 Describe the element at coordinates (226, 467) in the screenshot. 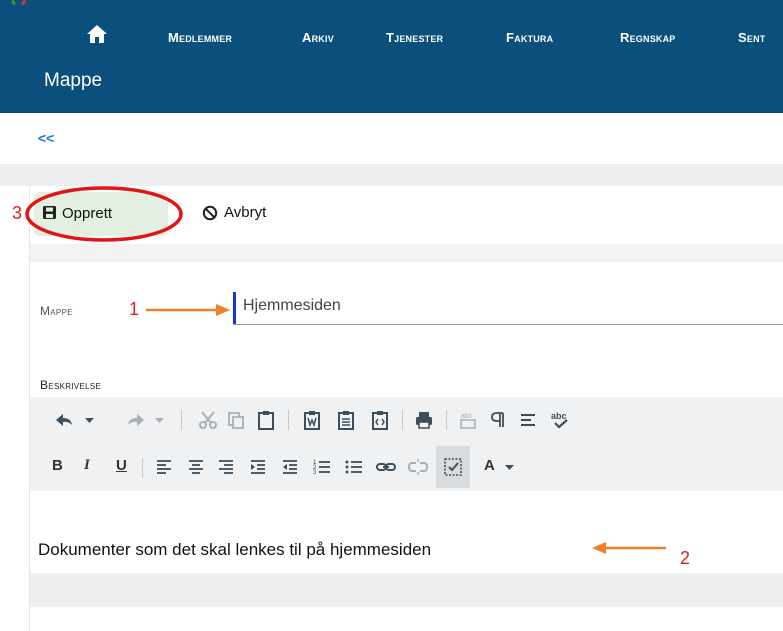

I see `align-right-icon` at that location.